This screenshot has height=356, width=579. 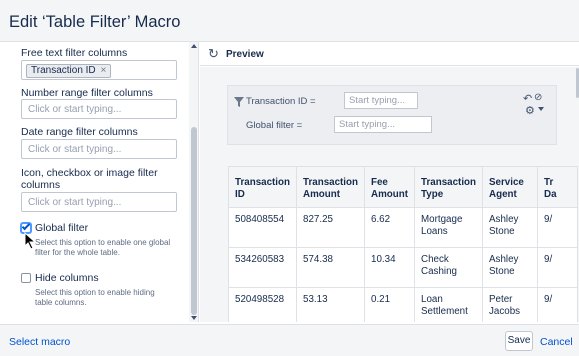 What do you see at coordinates (194, 46) in the screenshot?
I see `scroll-up-icon` at bounding box center [194, 46].